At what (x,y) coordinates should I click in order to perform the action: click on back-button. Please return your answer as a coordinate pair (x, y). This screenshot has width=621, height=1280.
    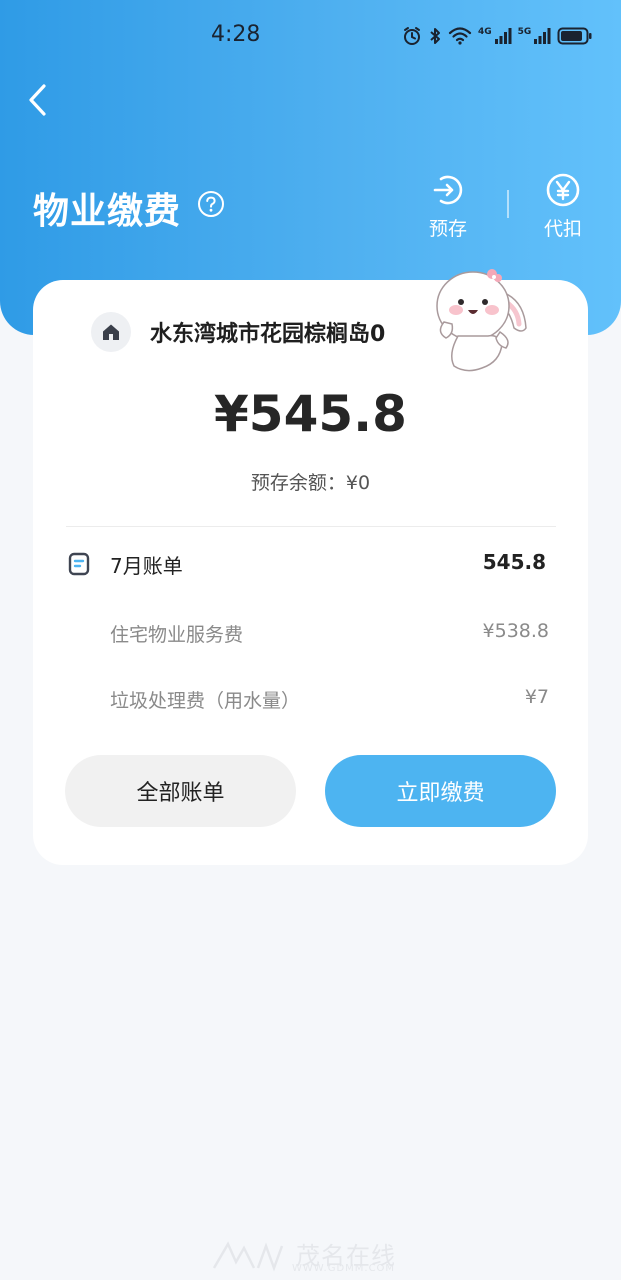
    Looking at the image, I should click on (38, 100).